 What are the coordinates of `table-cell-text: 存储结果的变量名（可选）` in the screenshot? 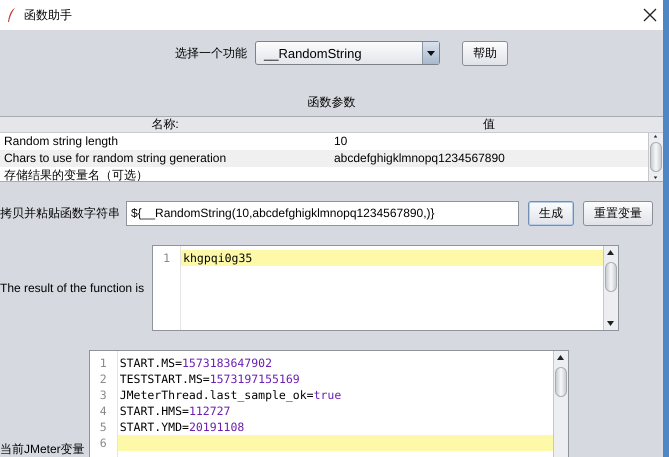 It's located at (76, 174).